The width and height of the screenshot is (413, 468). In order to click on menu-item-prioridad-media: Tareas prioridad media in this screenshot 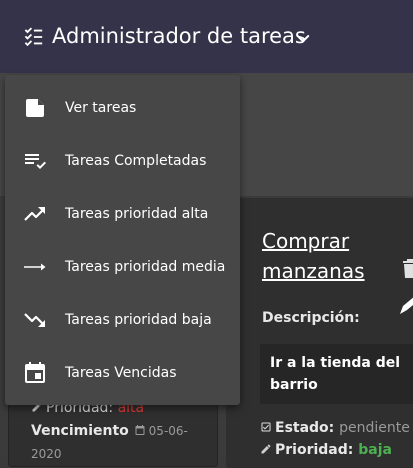, I will do `click(122, 266)`.